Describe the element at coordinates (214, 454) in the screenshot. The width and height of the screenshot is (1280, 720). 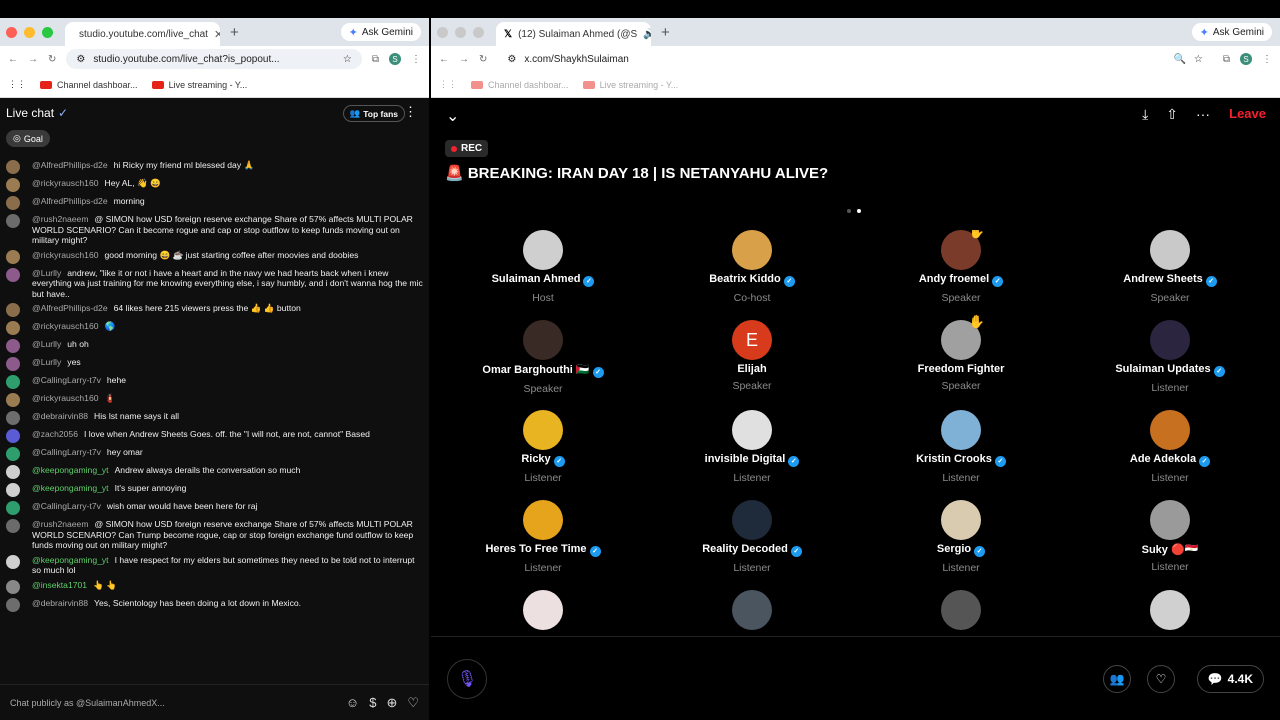
I see `chat-message: @CallingLarry-t7v hey omar` at that location.